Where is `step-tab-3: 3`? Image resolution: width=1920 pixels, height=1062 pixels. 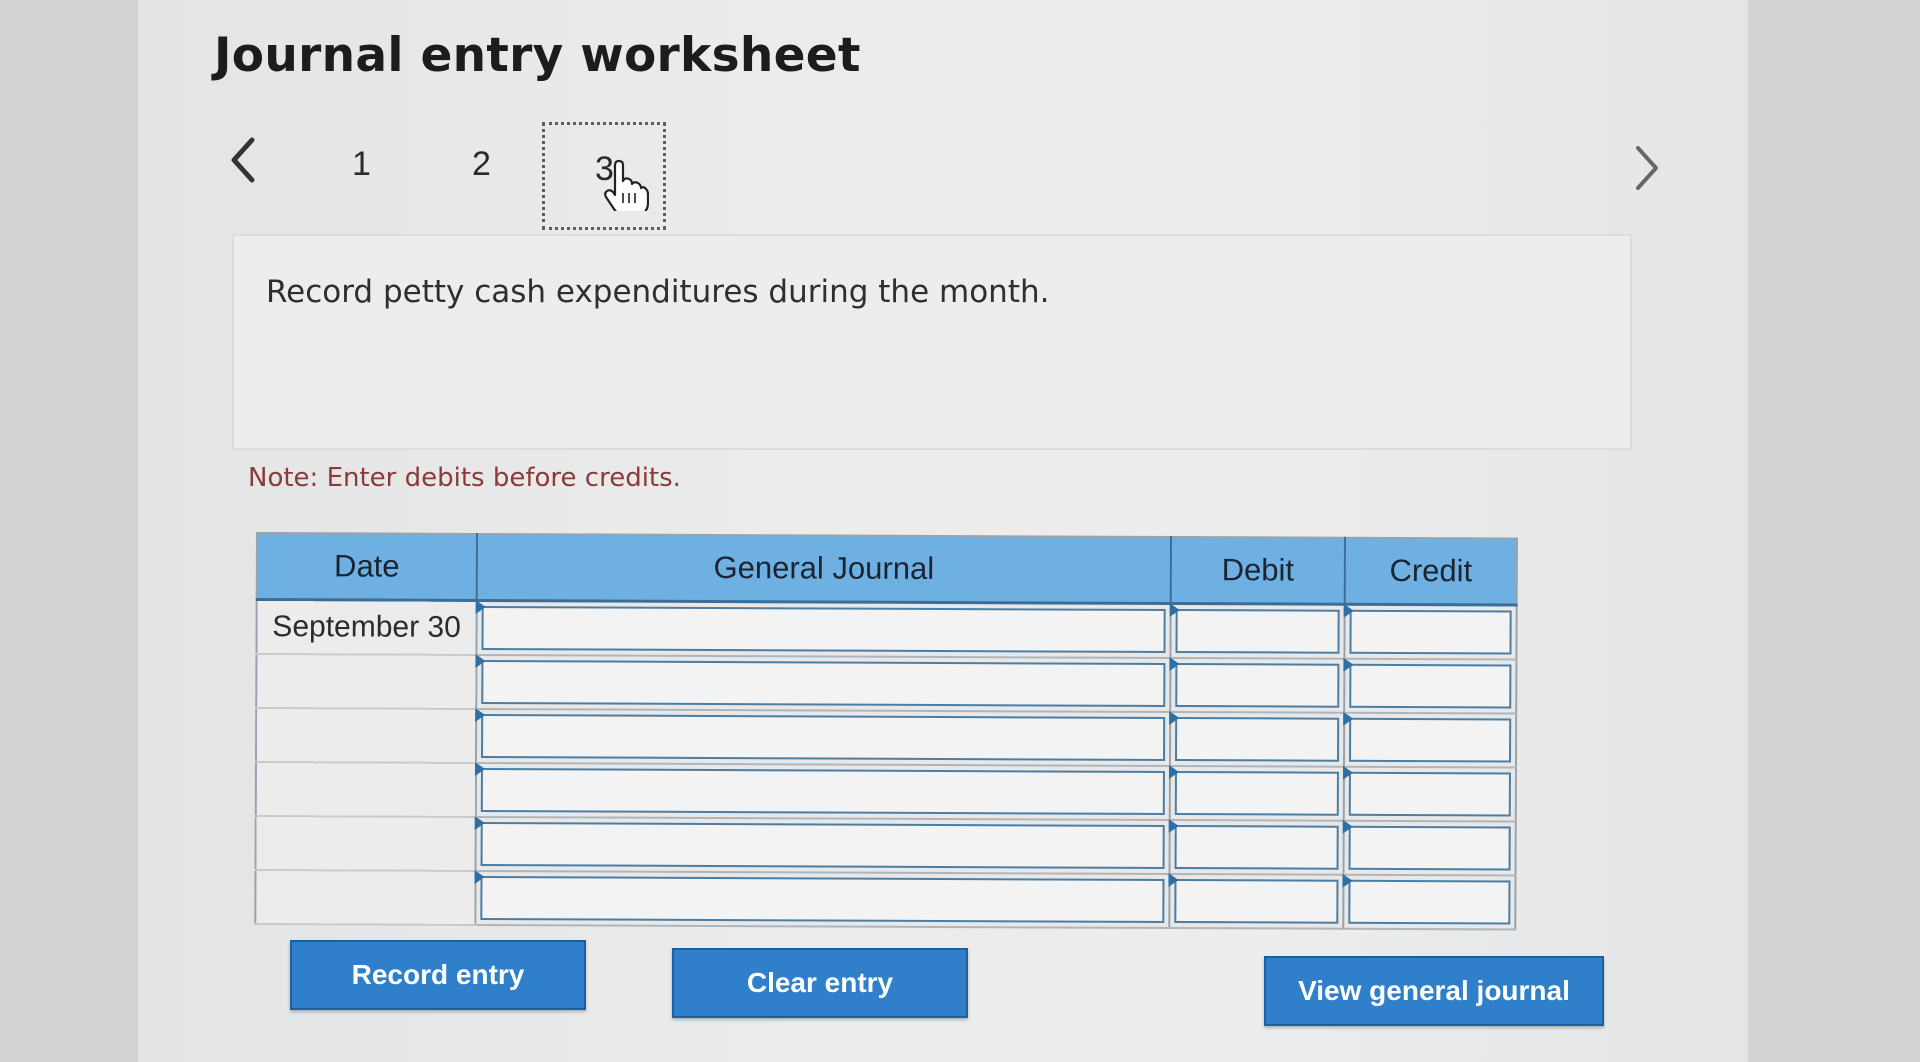
step-tab-3: 3 is located at coordinates (604, 176).